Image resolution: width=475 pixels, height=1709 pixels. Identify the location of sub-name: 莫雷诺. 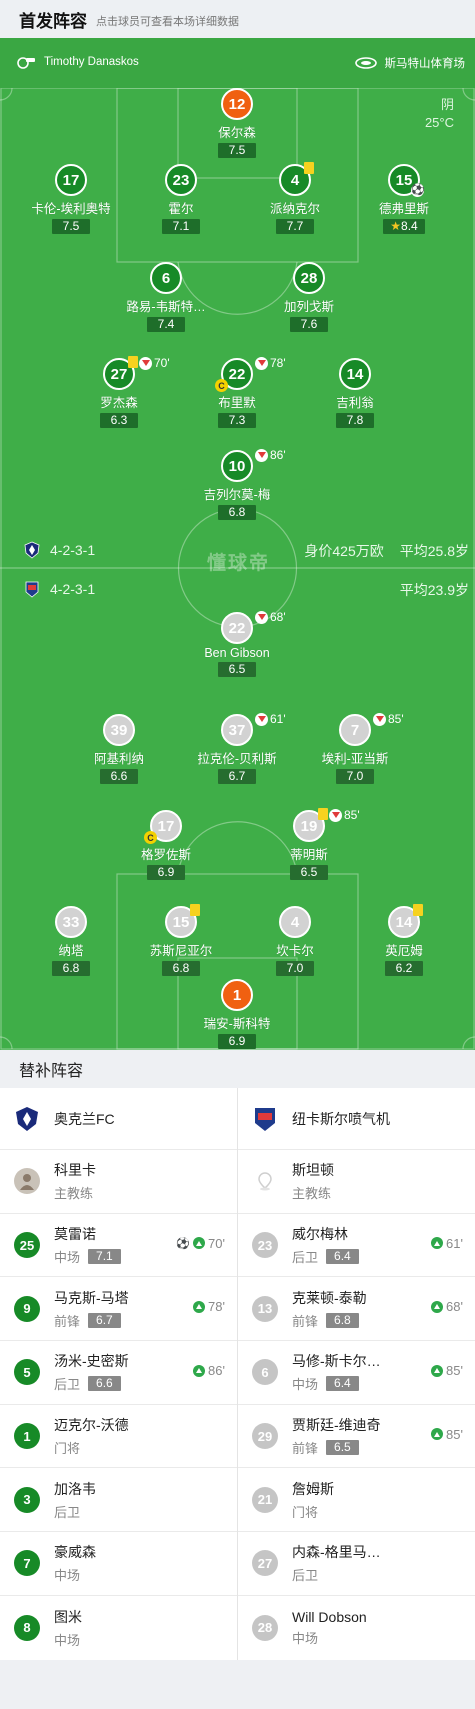
(75, 1234).